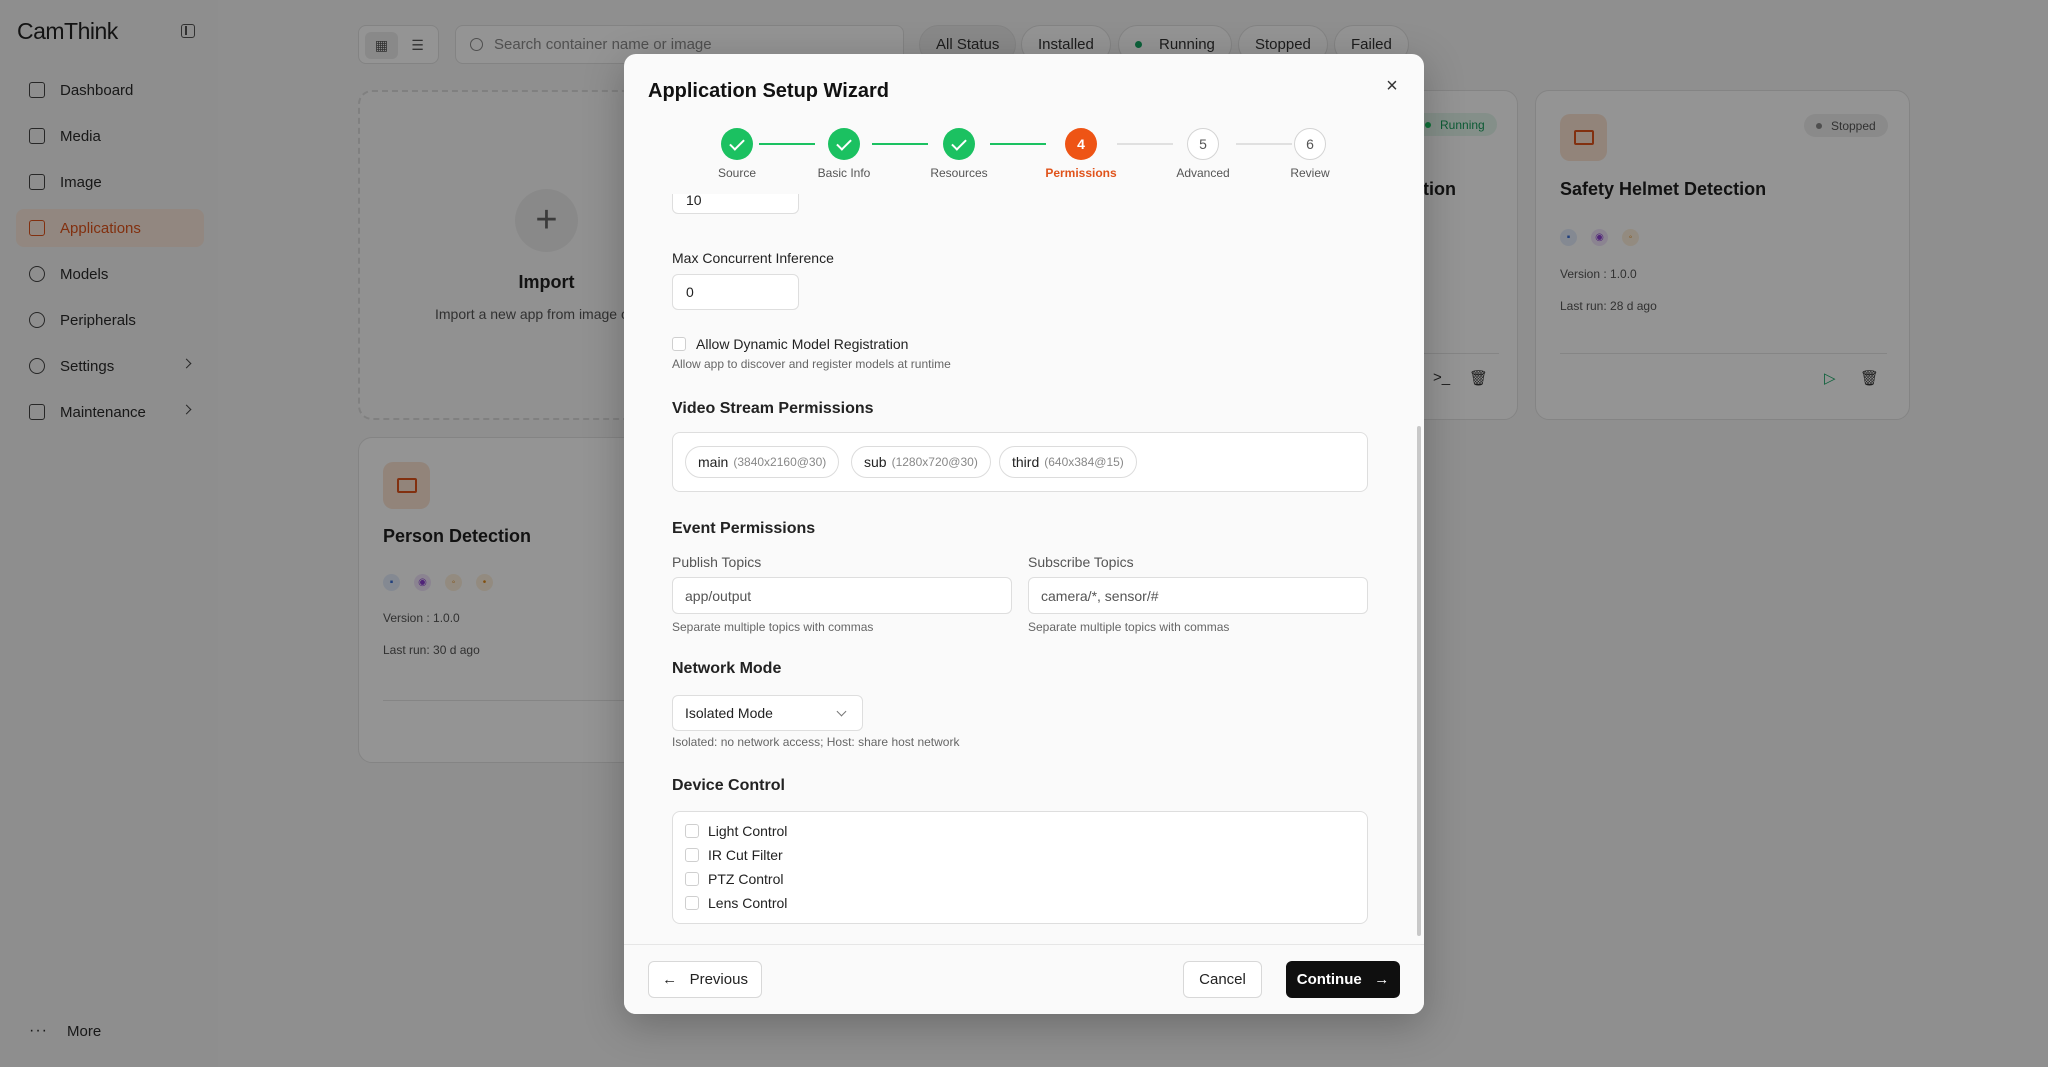 This screenshot has height=1067, width=2048. I want to click on step-basic-info: Basic Info, so click(844, 154).